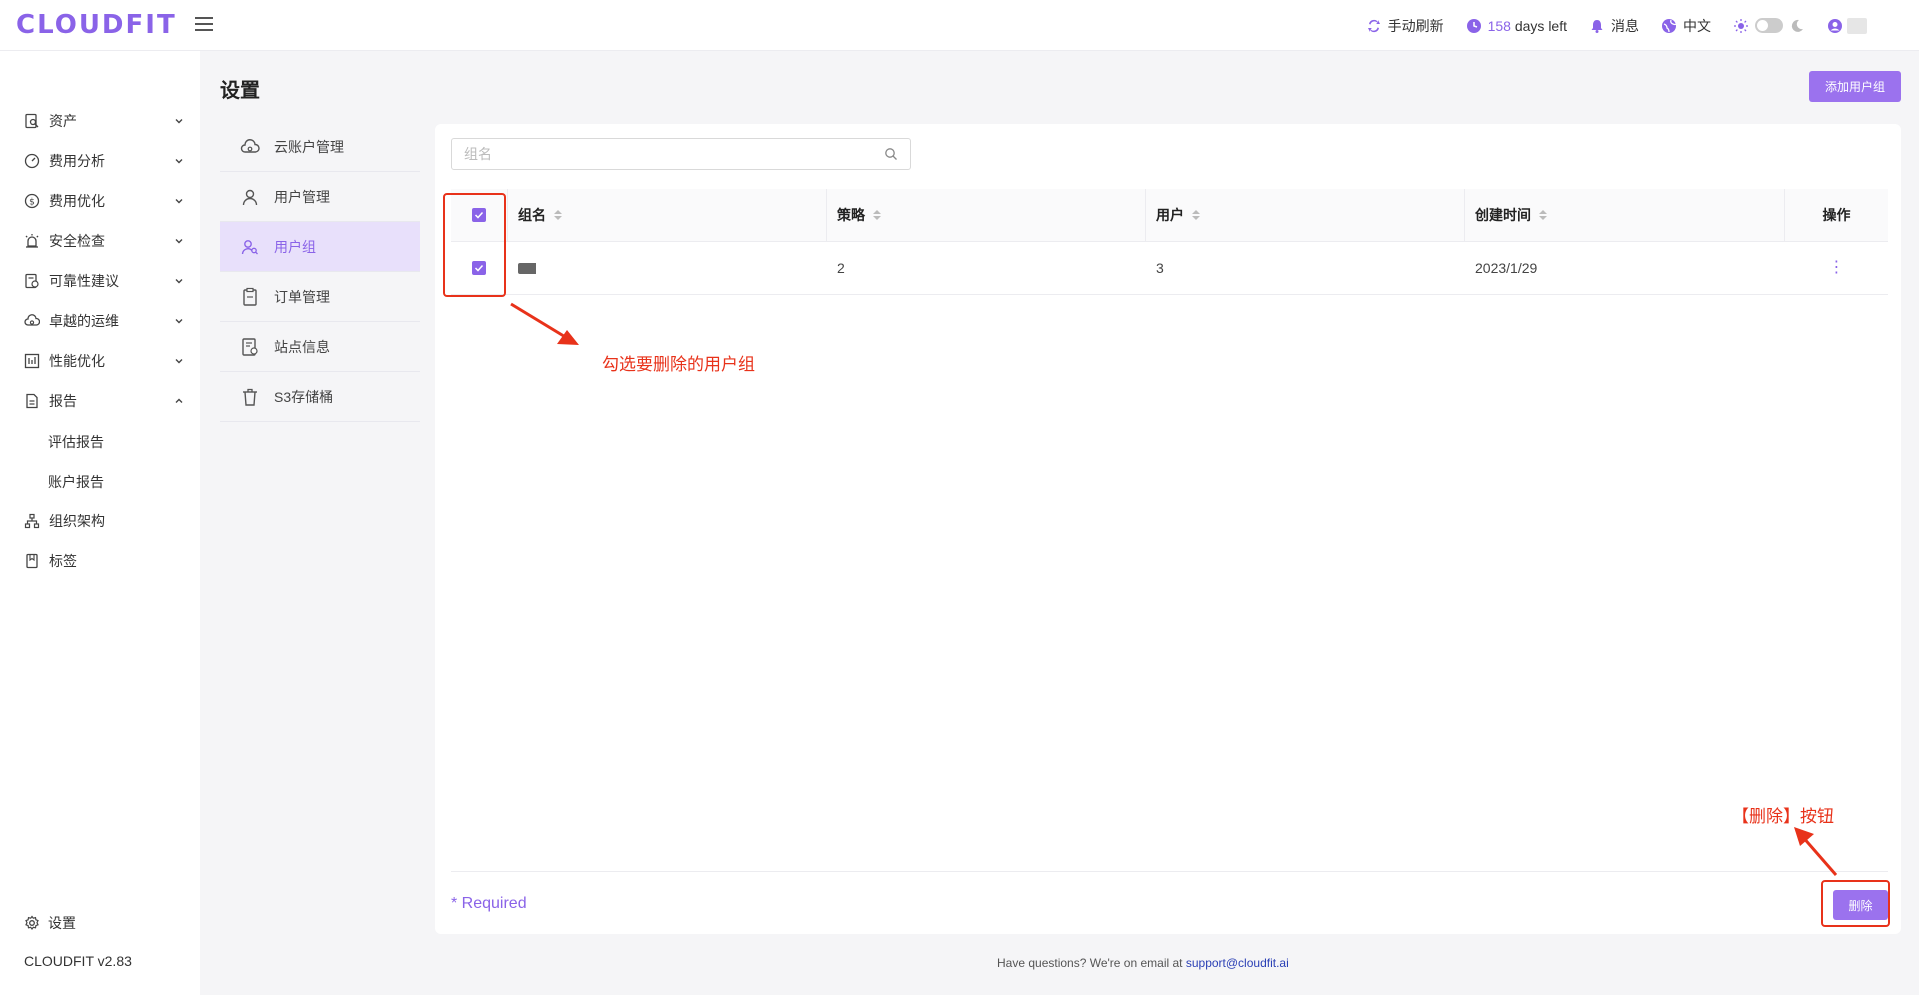 This screenshot has width=1919, height=995. I want to click on bell-icon, so click(1597, 26).